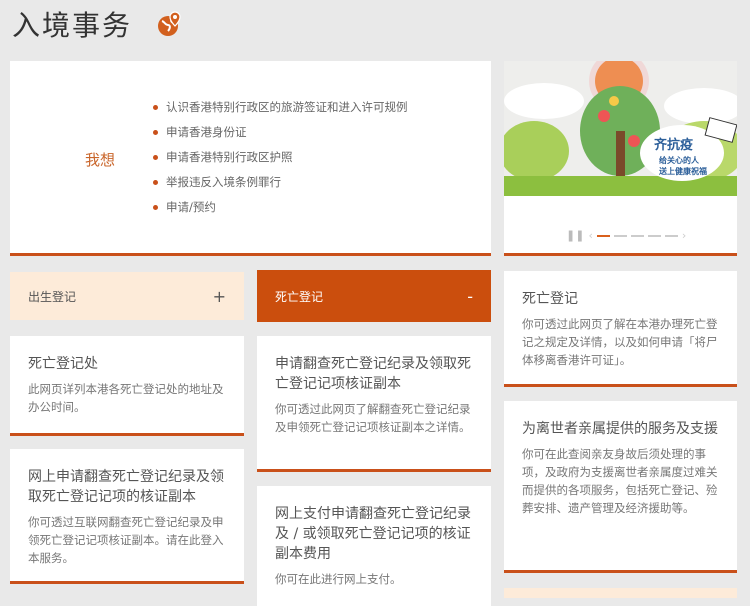  I want to click on card-title: 为离世者亲属提供的服务及支援, so click(620, 429).